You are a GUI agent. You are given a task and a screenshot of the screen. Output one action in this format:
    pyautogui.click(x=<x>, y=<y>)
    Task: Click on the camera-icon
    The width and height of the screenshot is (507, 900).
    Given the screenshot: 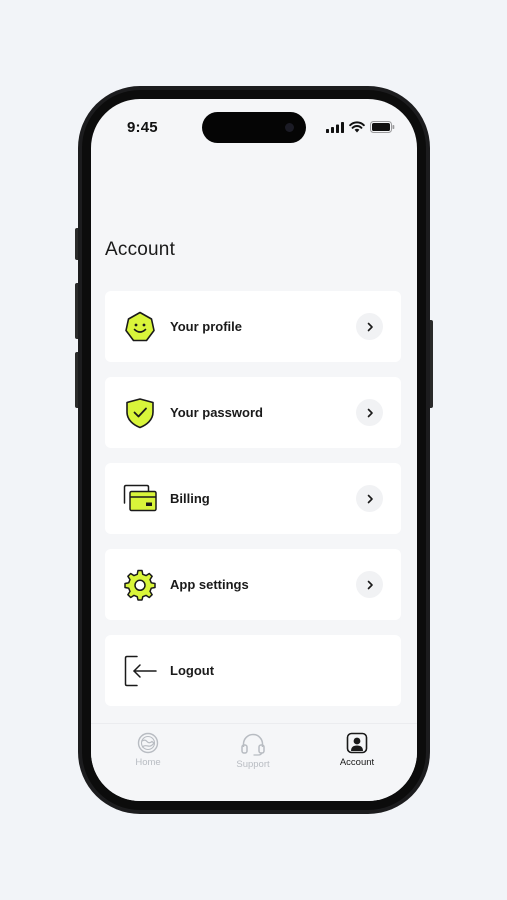 What is the action you would take?
    pyautogui.click(x=289, y=127)
    